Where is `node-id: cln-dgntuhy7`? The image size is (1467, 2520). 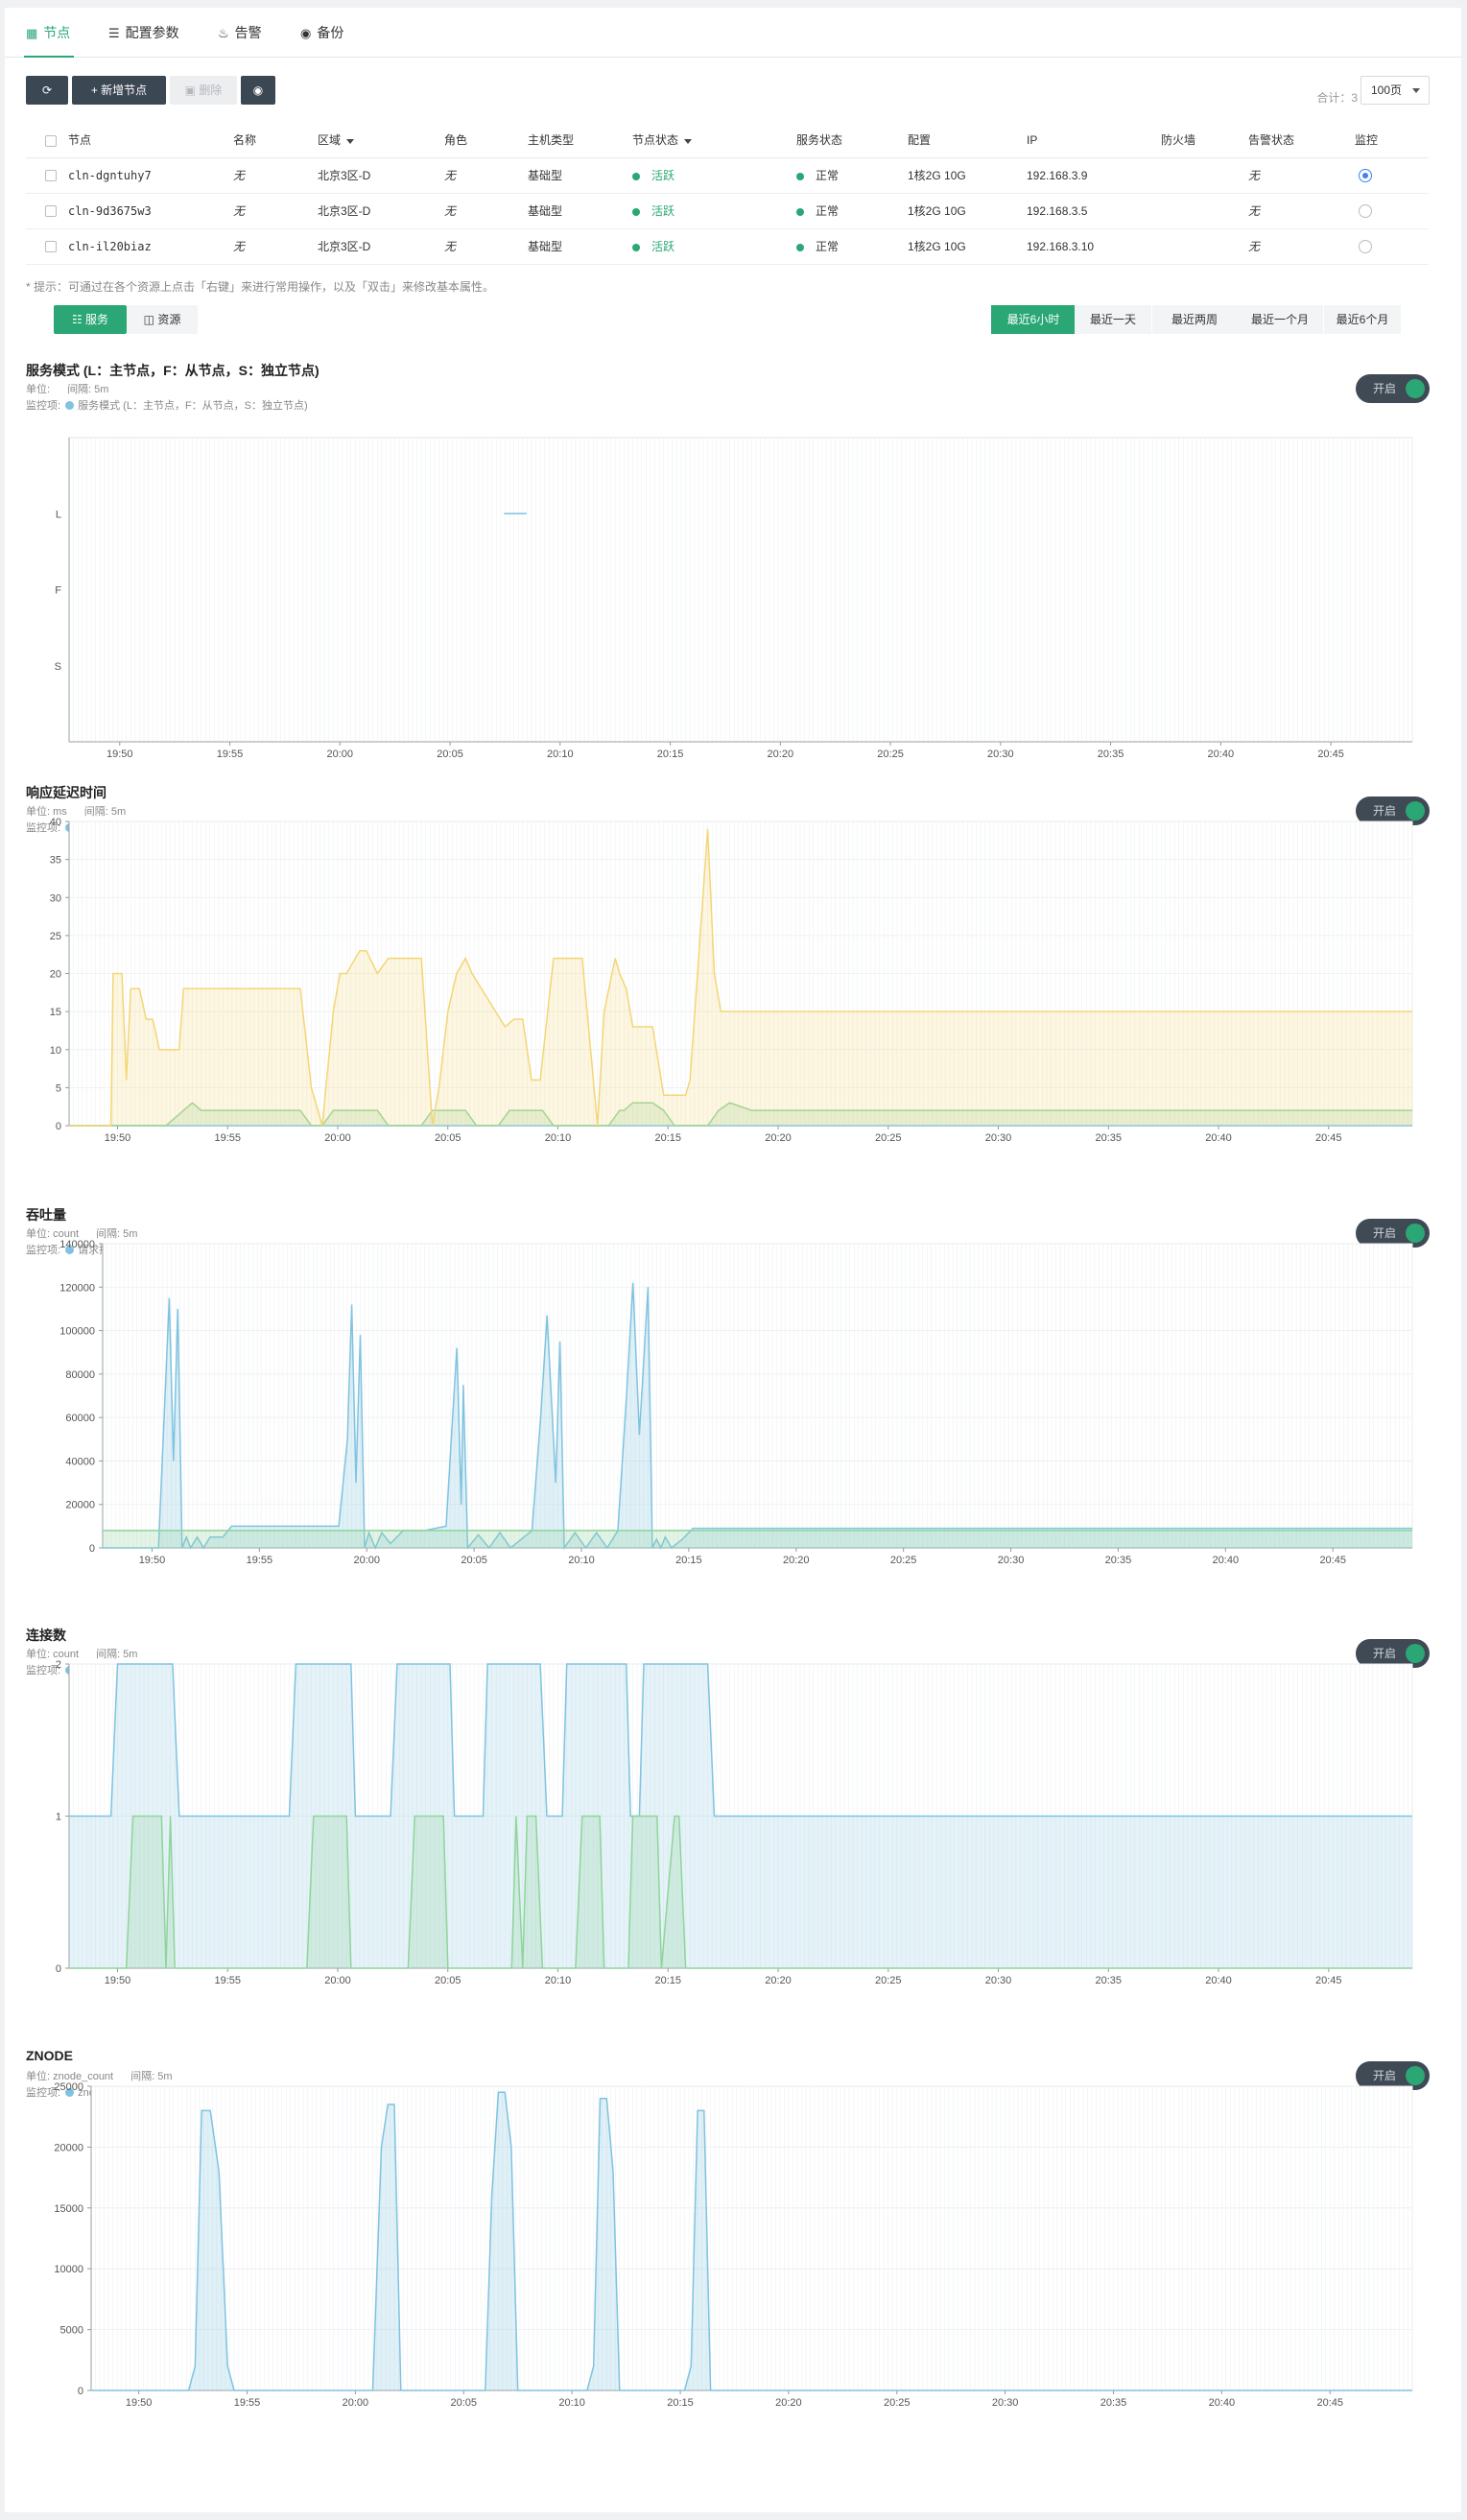 node-id: cln-dgntuhy7 is located at coordinates (150, 175).